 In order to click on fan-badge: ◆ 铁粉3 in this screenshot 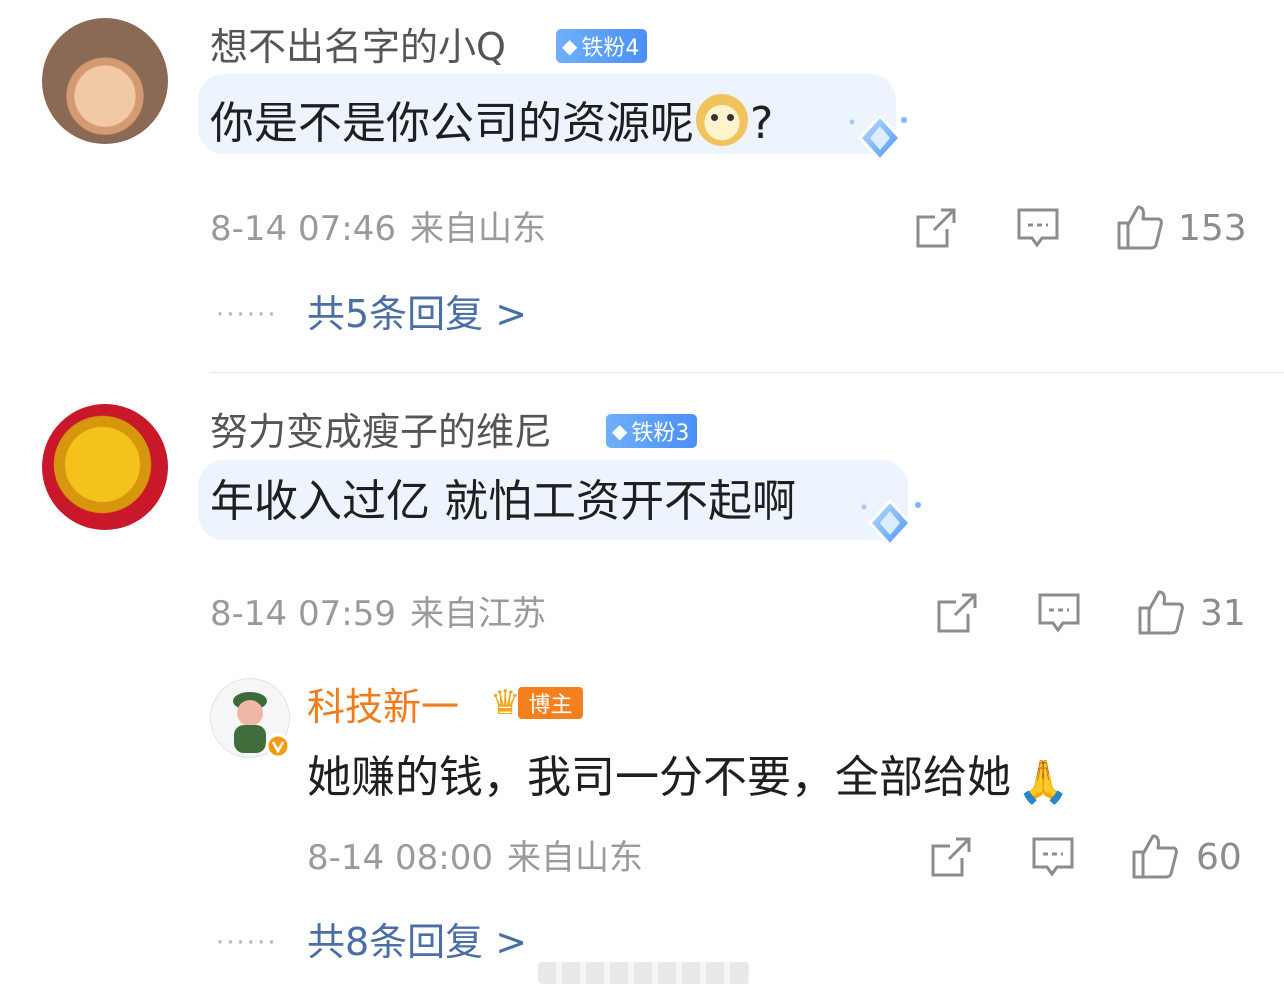, I will do `click(652, 431)`.